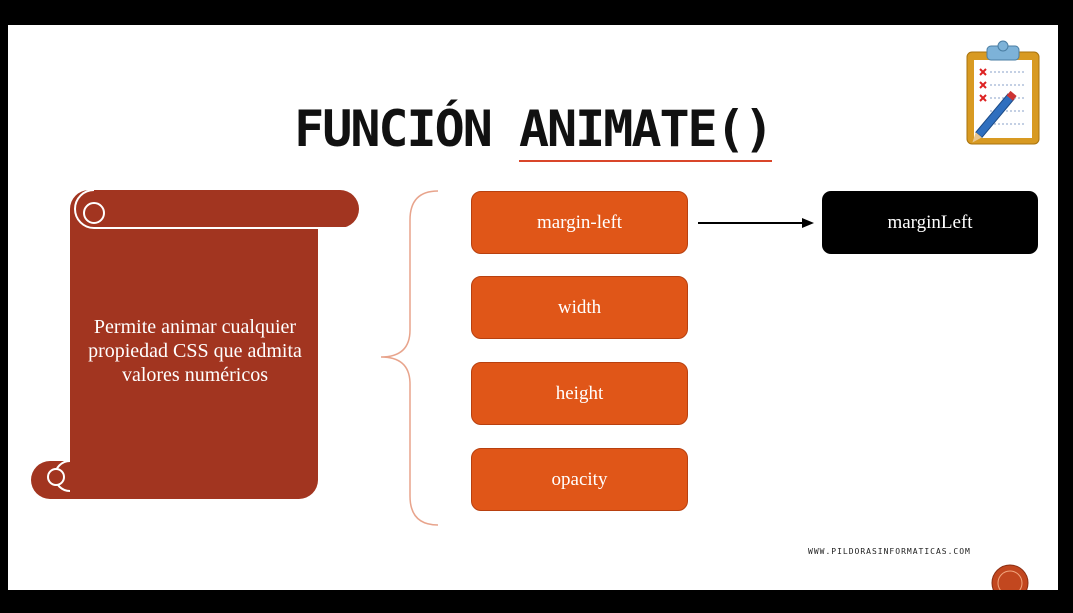  Describe the element at coordinates (1010, 577) in the screenshot. I see `logo-icon` at that location.